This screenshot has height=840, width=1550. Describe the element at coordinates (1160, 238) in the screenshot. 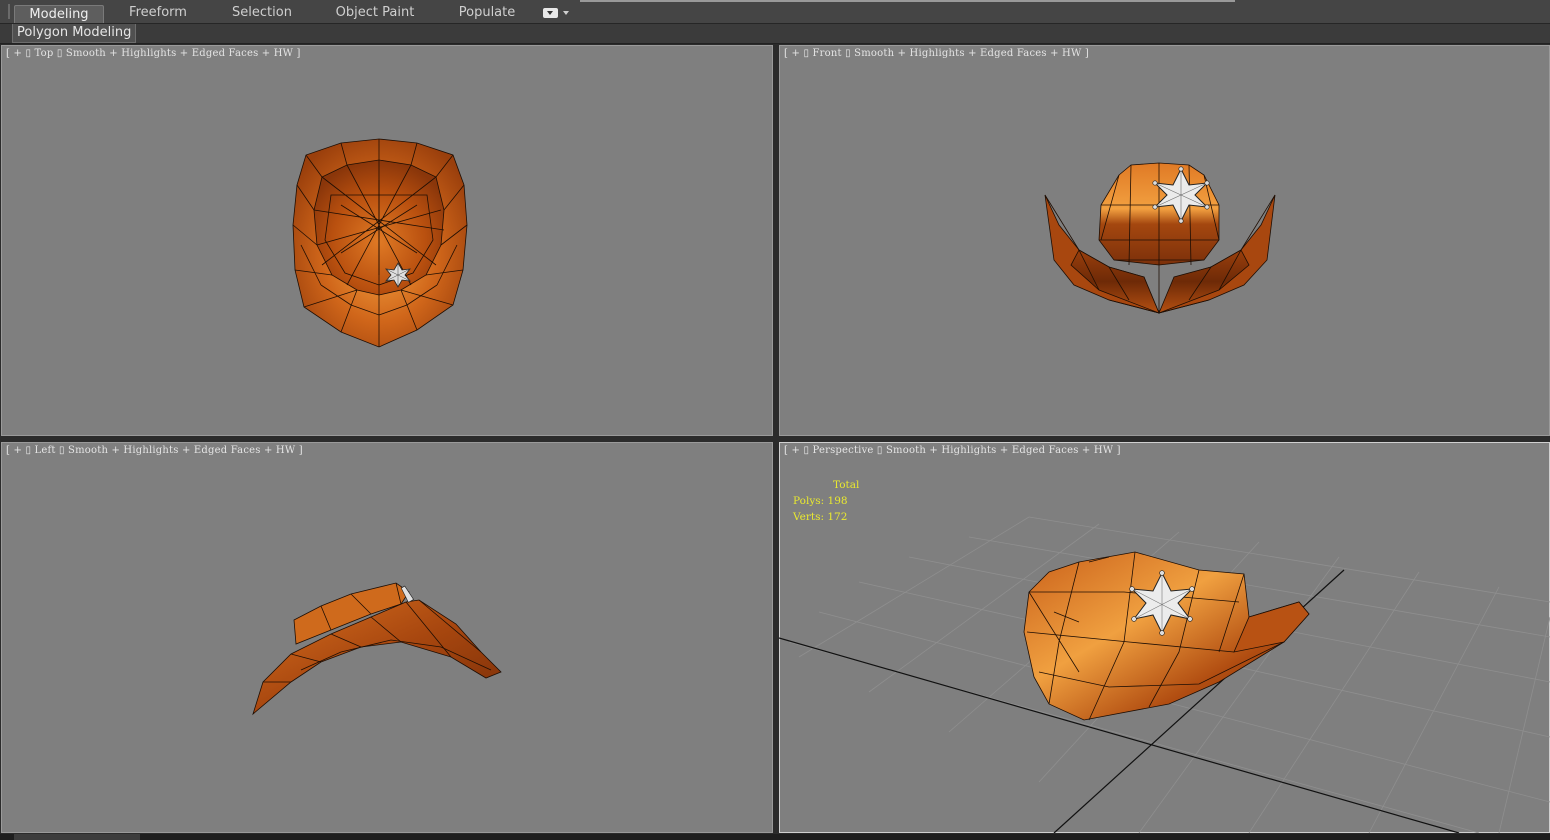

I see `hat-front-view` at that location.